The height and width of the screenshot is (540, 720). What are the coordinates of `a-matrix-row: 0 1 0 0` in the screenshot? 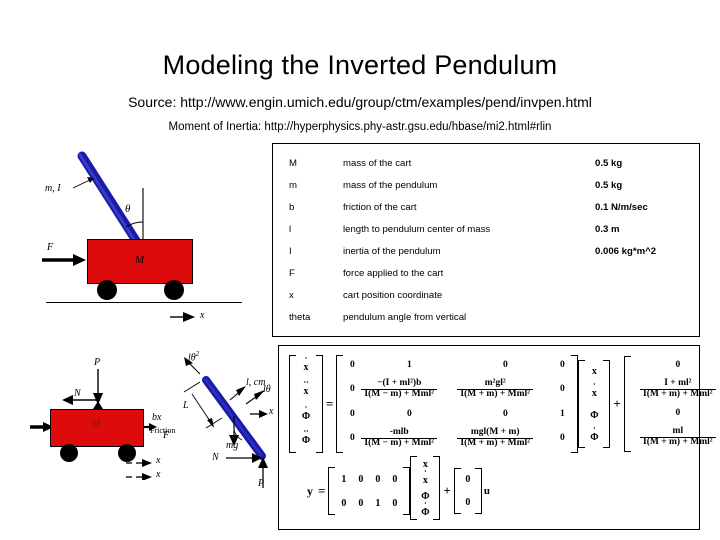 It's located at (457, 365).